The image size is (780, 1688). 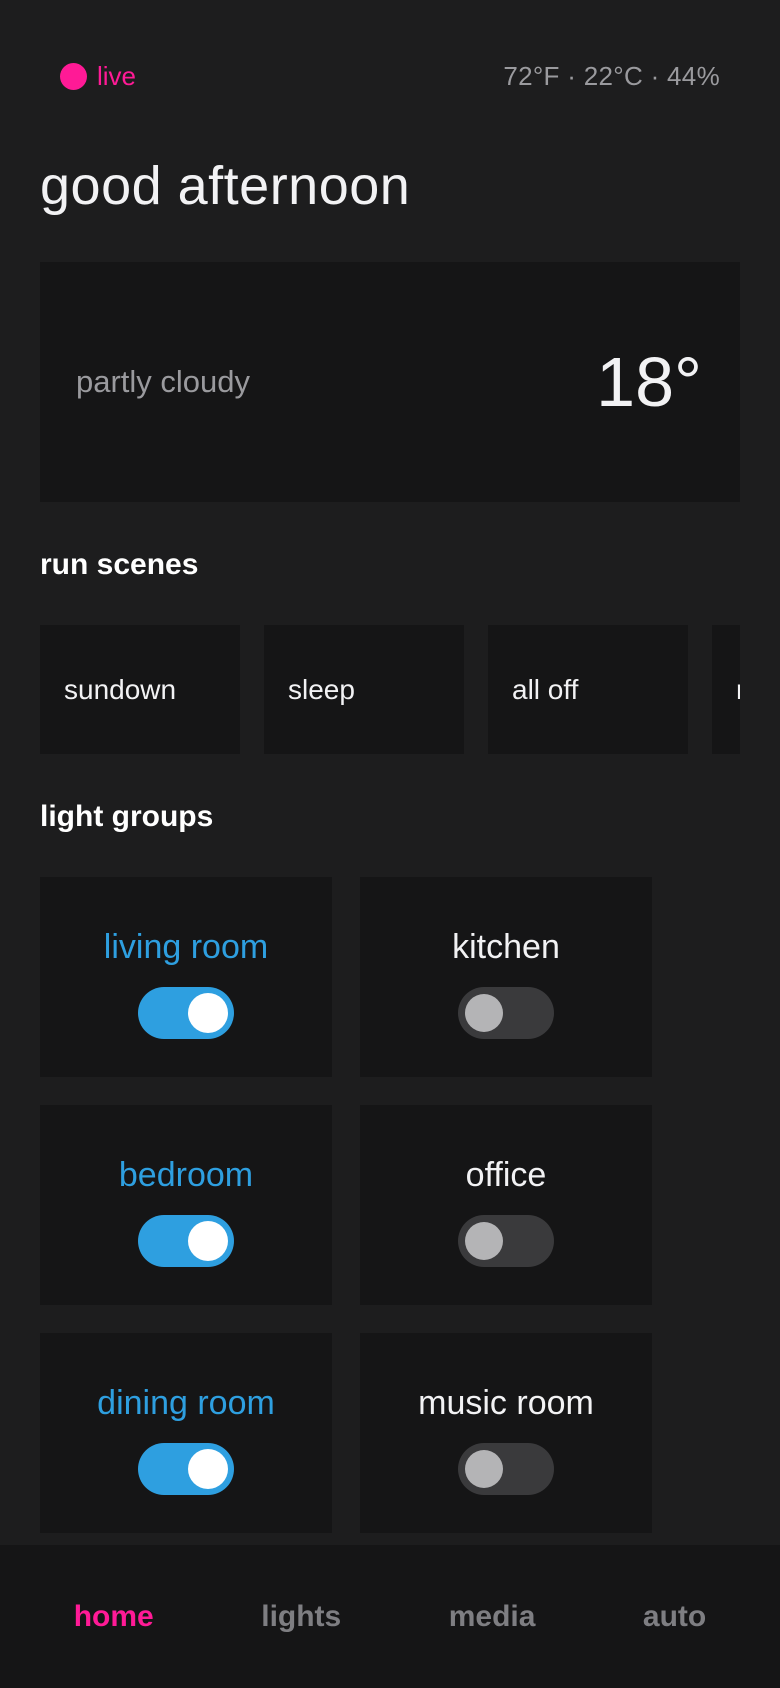 What do you see at coordinates (506, 1433) in the screenshot?
I see `group-card-music-room: music room` at bounding box center [506, 1433].